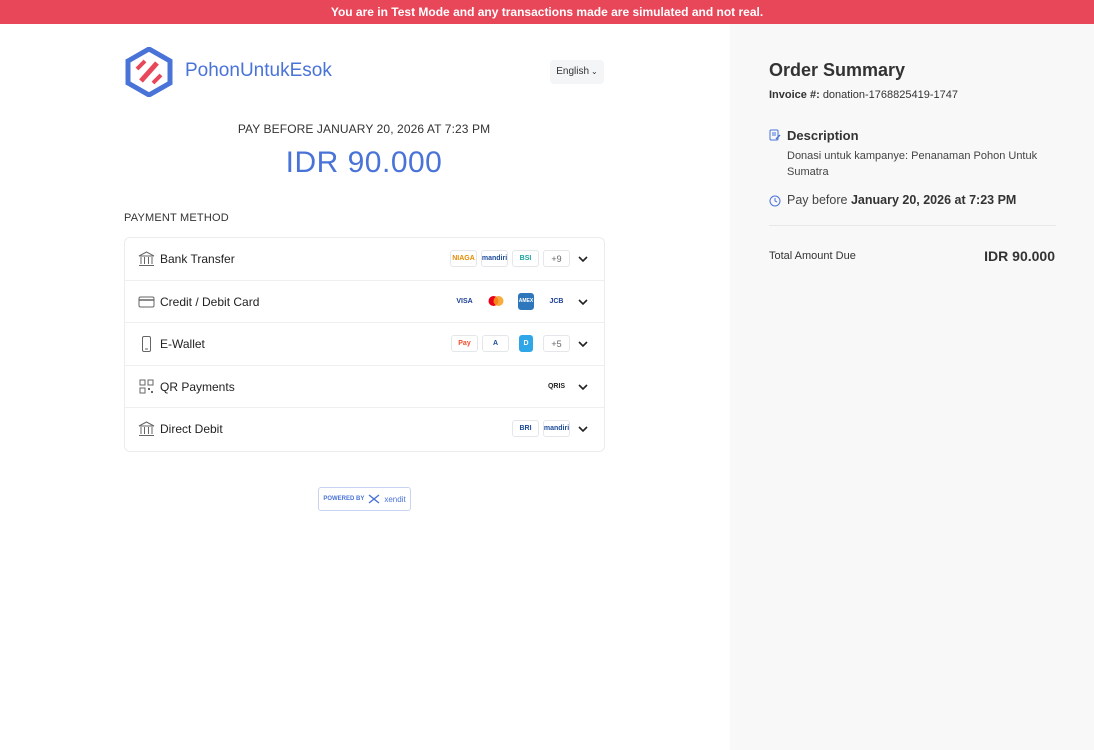 Image resolution: width=1094 pixels, height=750 pixels. What do you see at coordinates (374, 499) in the screenshot?
I see `xendit-logo-icon` at bounding box center [374, 499].